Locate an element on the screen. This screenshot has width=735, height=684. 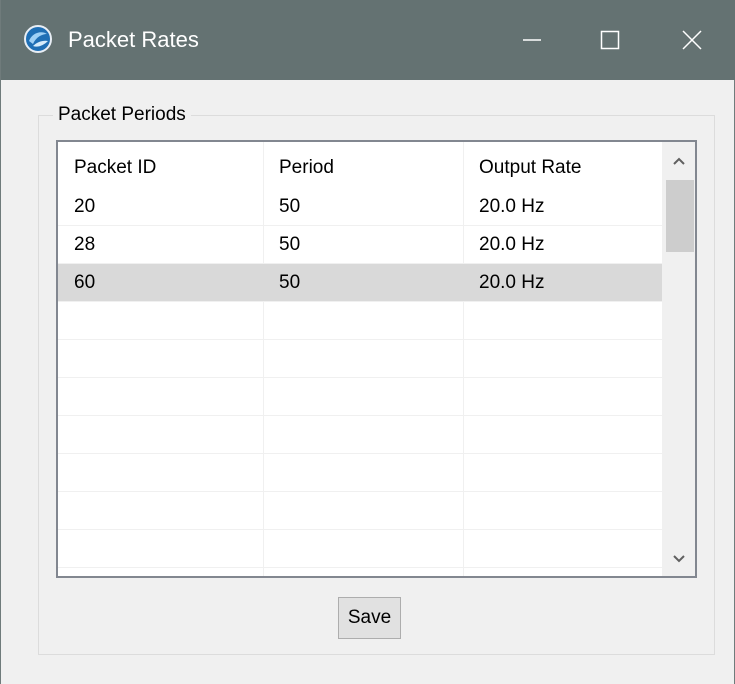
table-row: 28 50 20.0 Hz is located at coordinates (360, 245).